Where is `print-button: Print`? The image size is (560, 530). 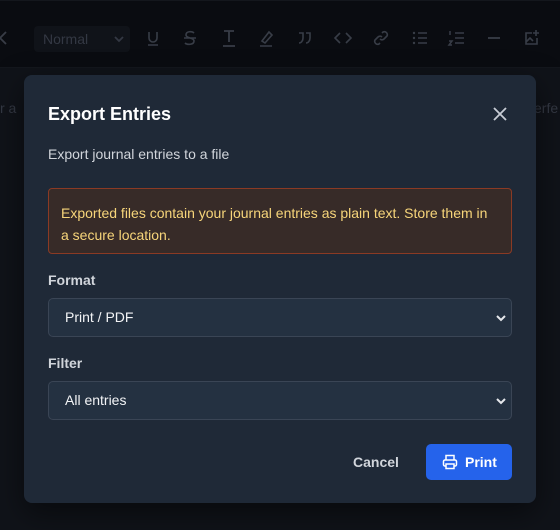 print-button: Print is located at coordinates (469, 462).